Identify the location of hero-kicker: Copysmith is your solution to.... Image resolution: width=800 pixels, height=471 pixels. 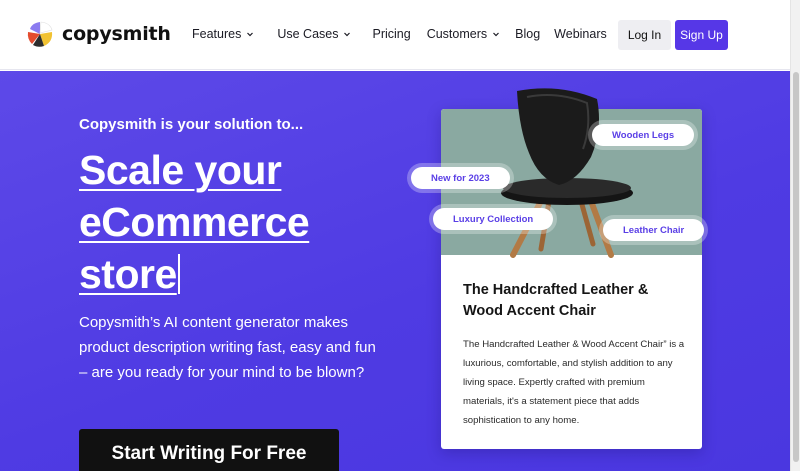
(191, 124).